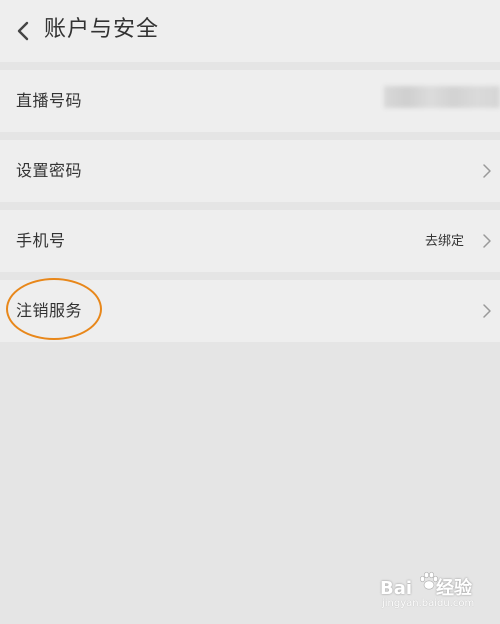 The width and height of the screenshot is (500, 624). I want to click on page-title: 账户与安全, so click(102, 29).